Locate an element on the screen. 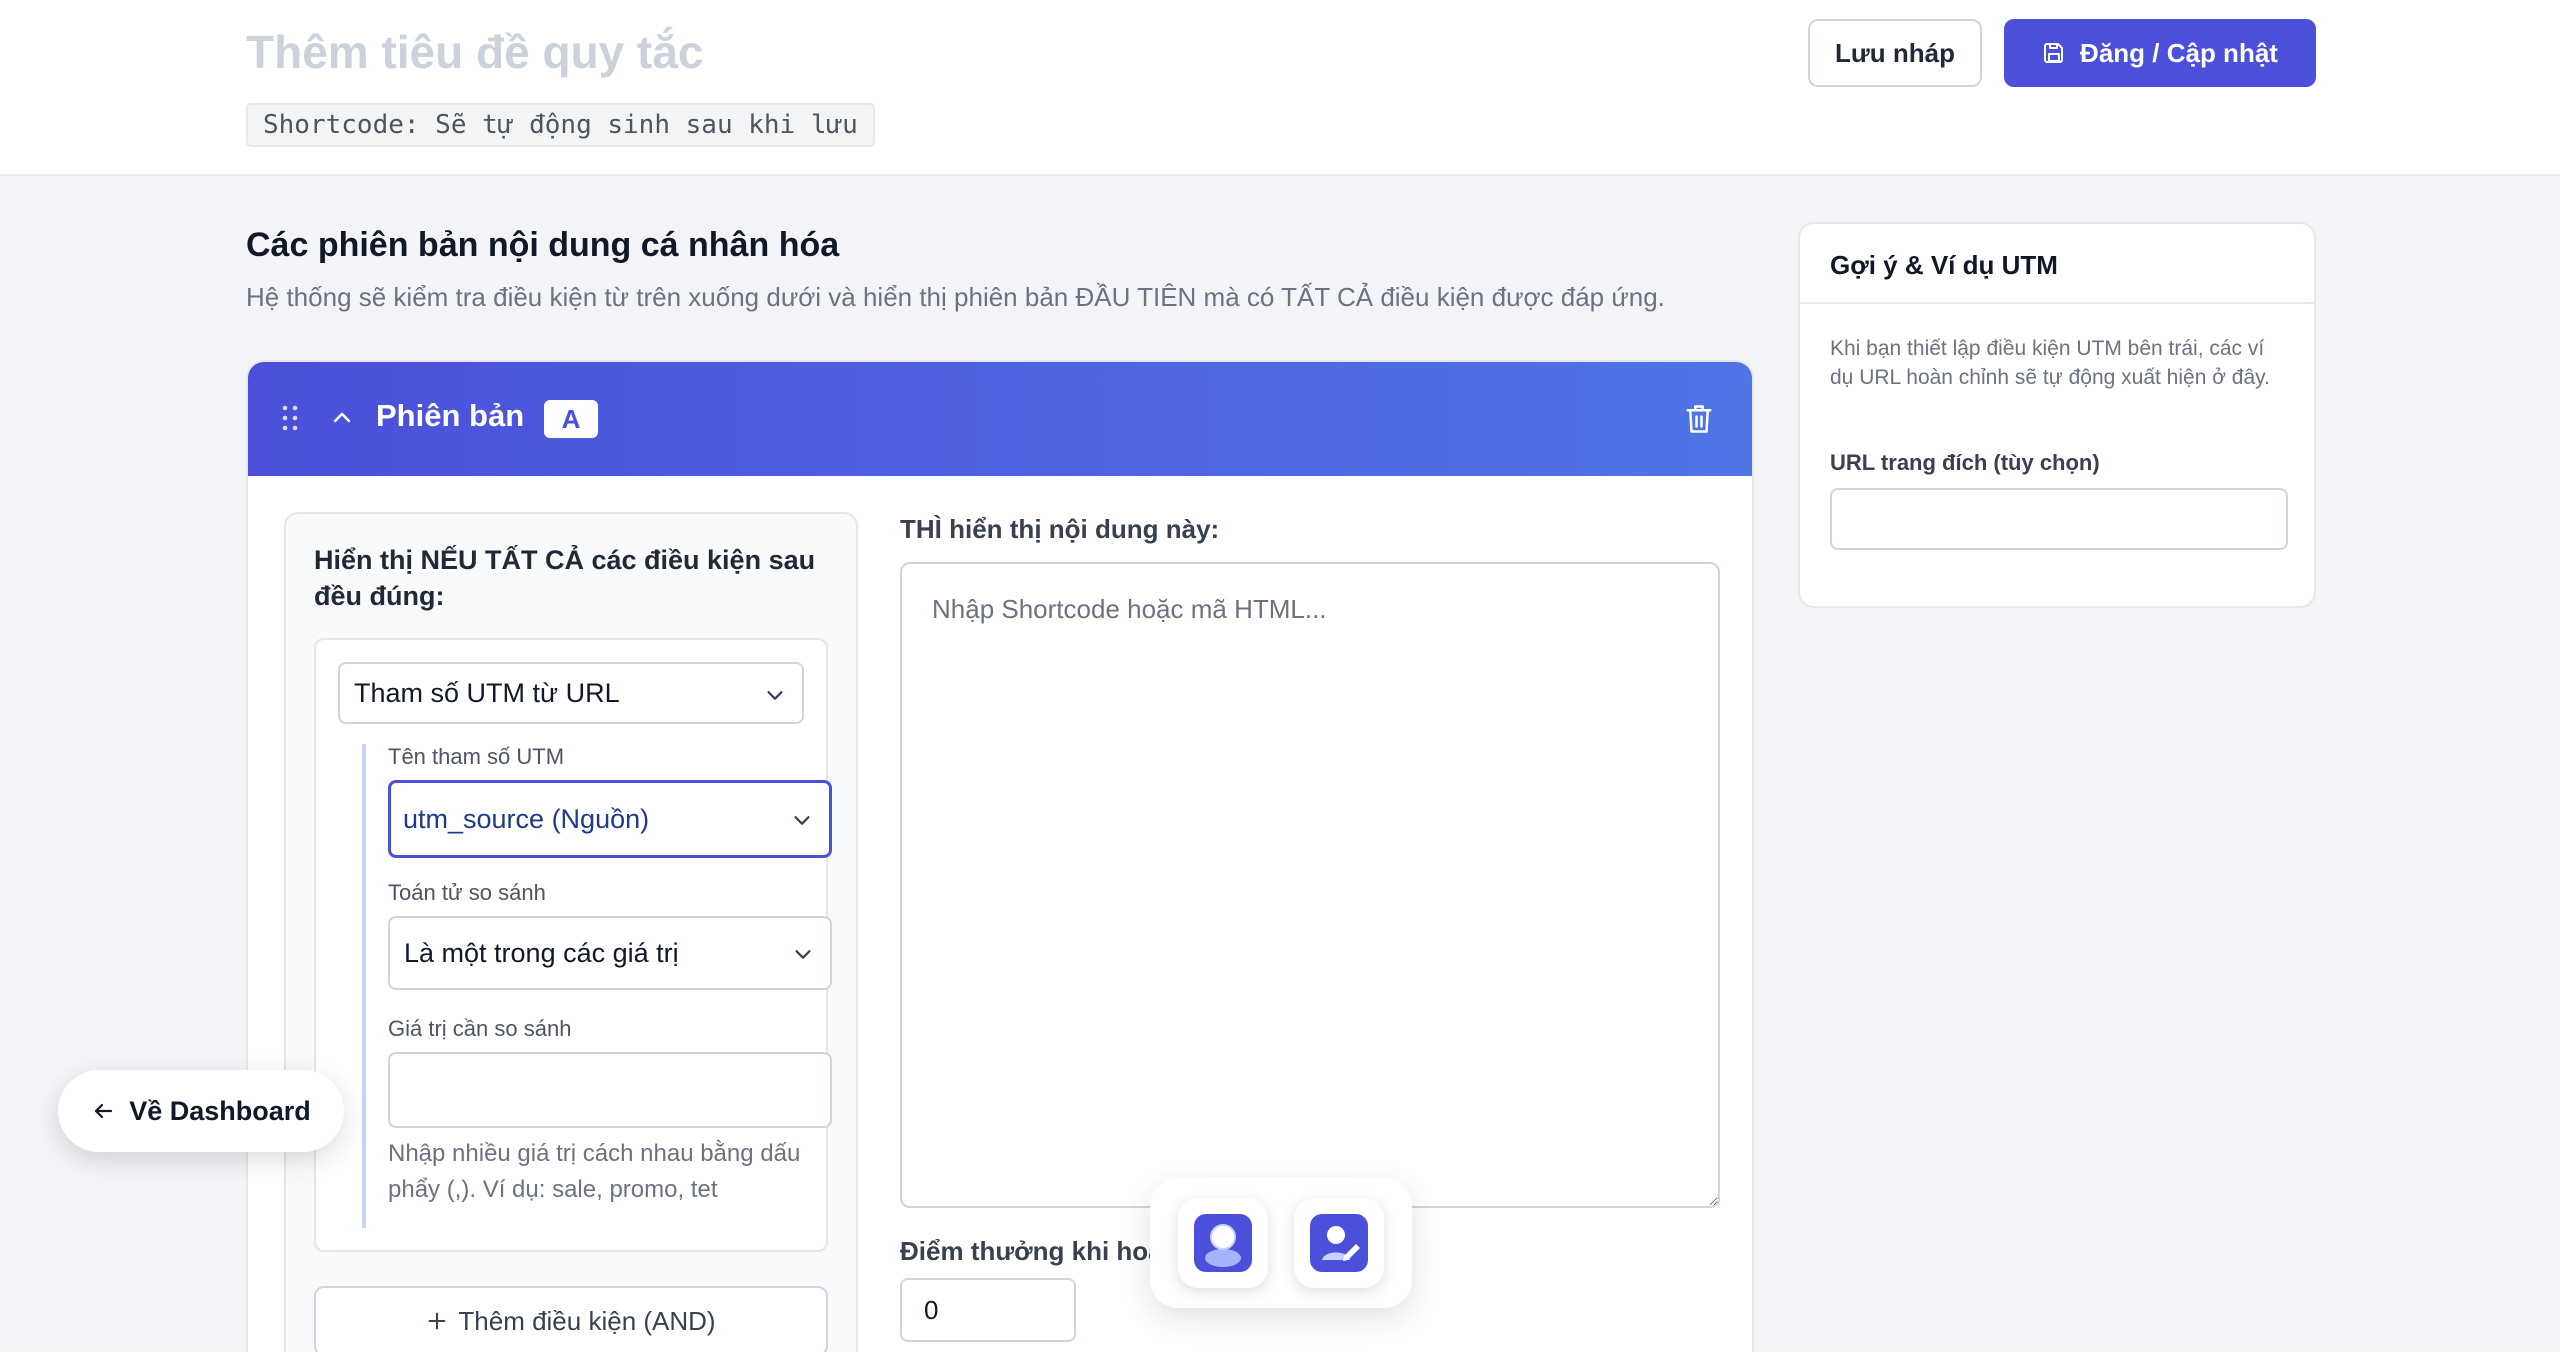 This screenshot has height=1352, width=2560. save-draft-button: Lưu nháp is located at coordinates (1895, 53).